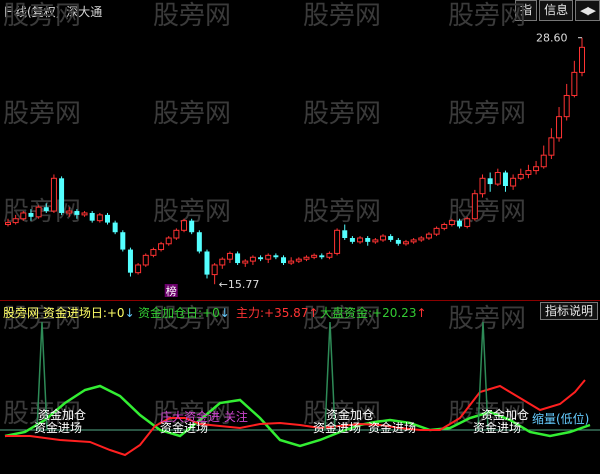  Describe the element at coordinates (552, 38) in the screenshot. I see `high-price-label: 28.60` at that location.